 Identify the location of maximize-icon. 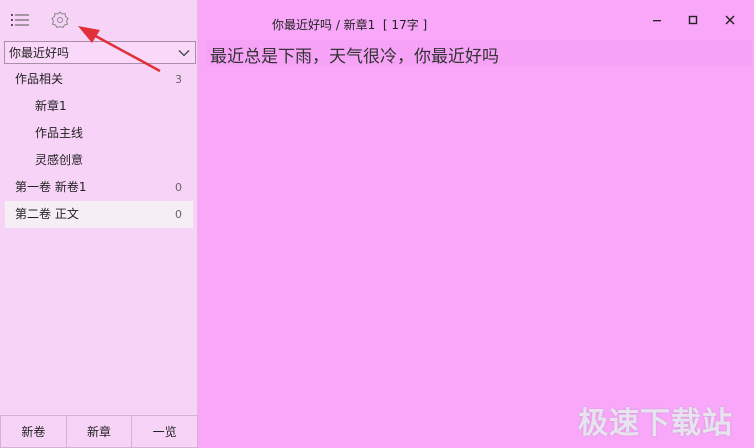
(693, 20).